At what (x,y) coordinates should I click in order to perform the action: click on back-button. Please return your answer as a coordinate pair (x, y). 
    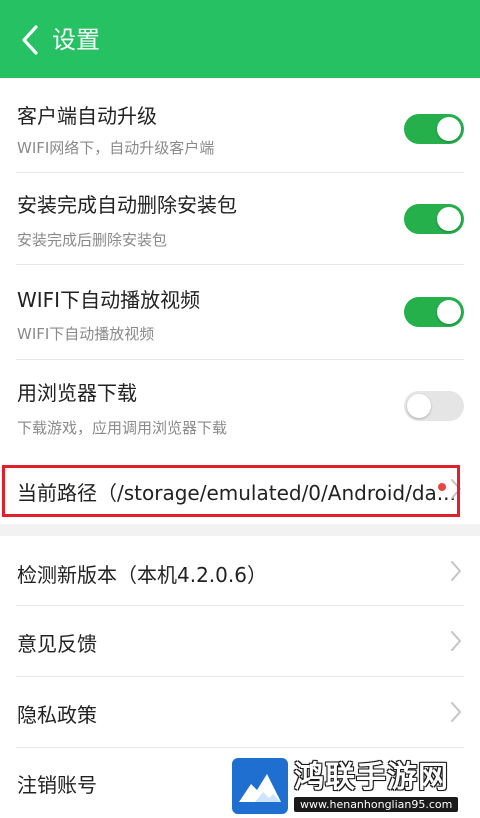
    Looking at the image, I should click on (30, 40).